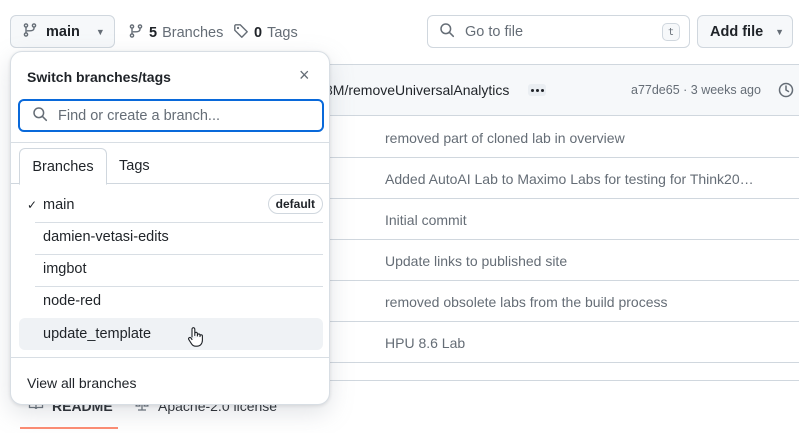  I want to click on hand-pointer-icon, so click(196, 338).